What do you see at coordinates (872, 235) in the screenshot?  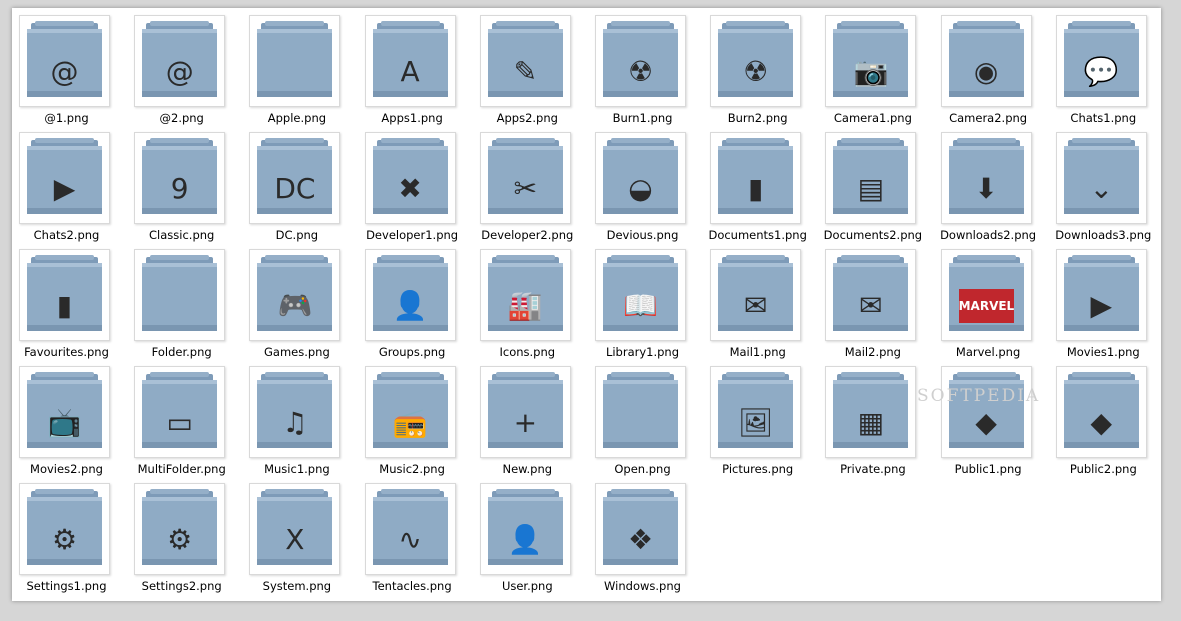 I see `file-name-label: Documents2.png` at bounding box center [872, 235].